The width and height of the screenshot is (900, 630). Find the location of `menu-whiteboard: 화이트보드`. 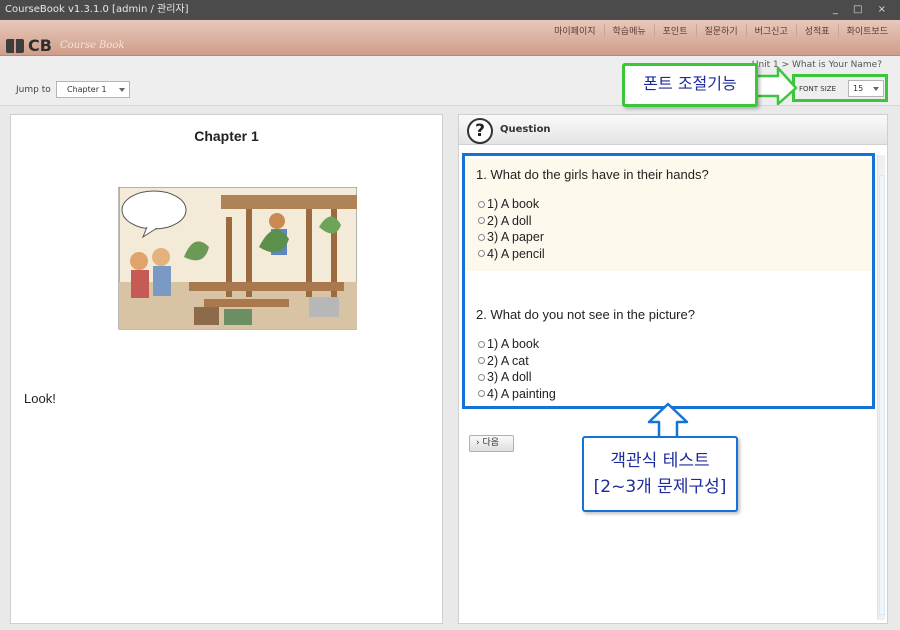

menu-whiteboard: 화이트보드 is located at coordinates (866, 30).